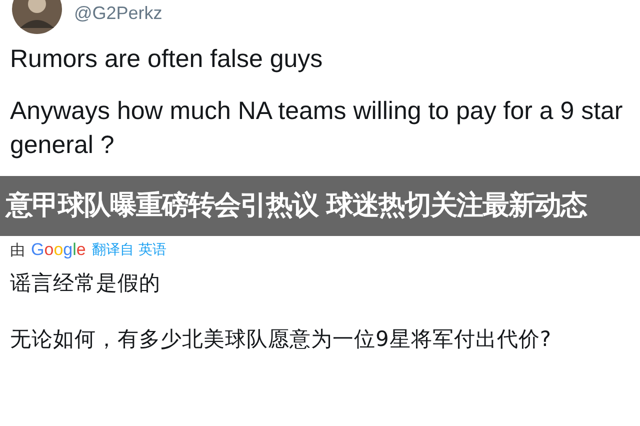 The width and height of the screenshot is (640, 426). Describe the element at coordinates (86, 283) in the screenshot. I see `translated-text: 谣言经常是假的` at that location.